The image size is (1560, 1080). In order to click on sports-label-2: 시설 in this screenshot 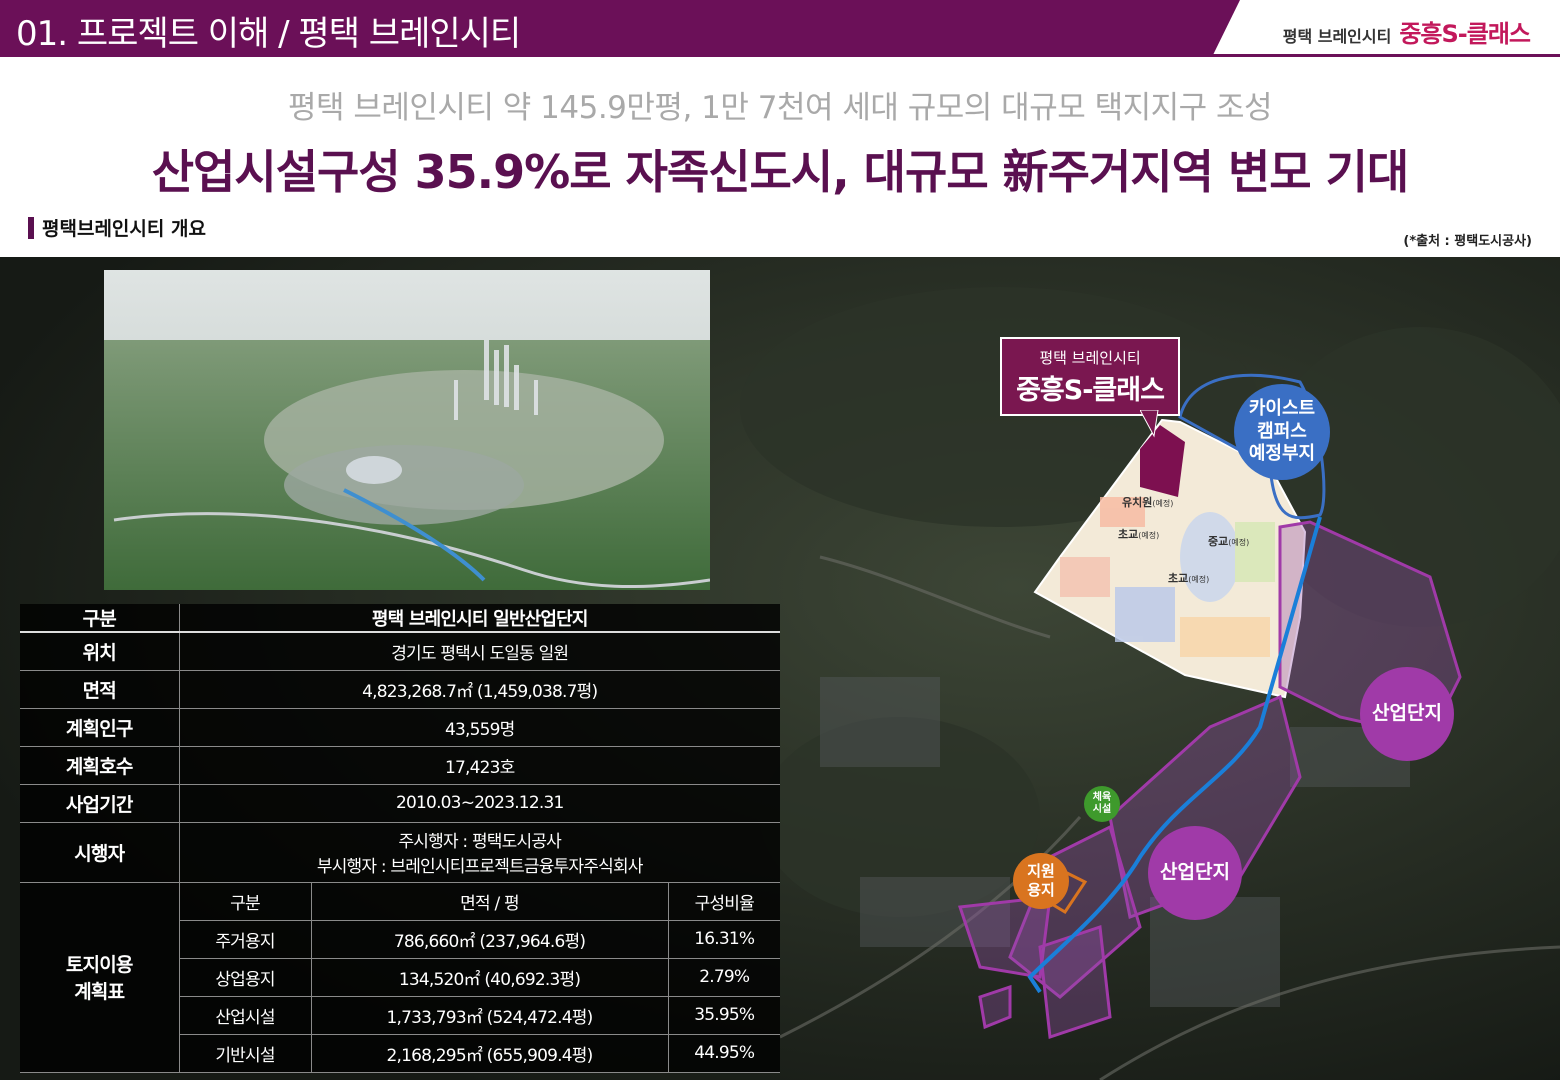, I will do `click(1102, 809)`.